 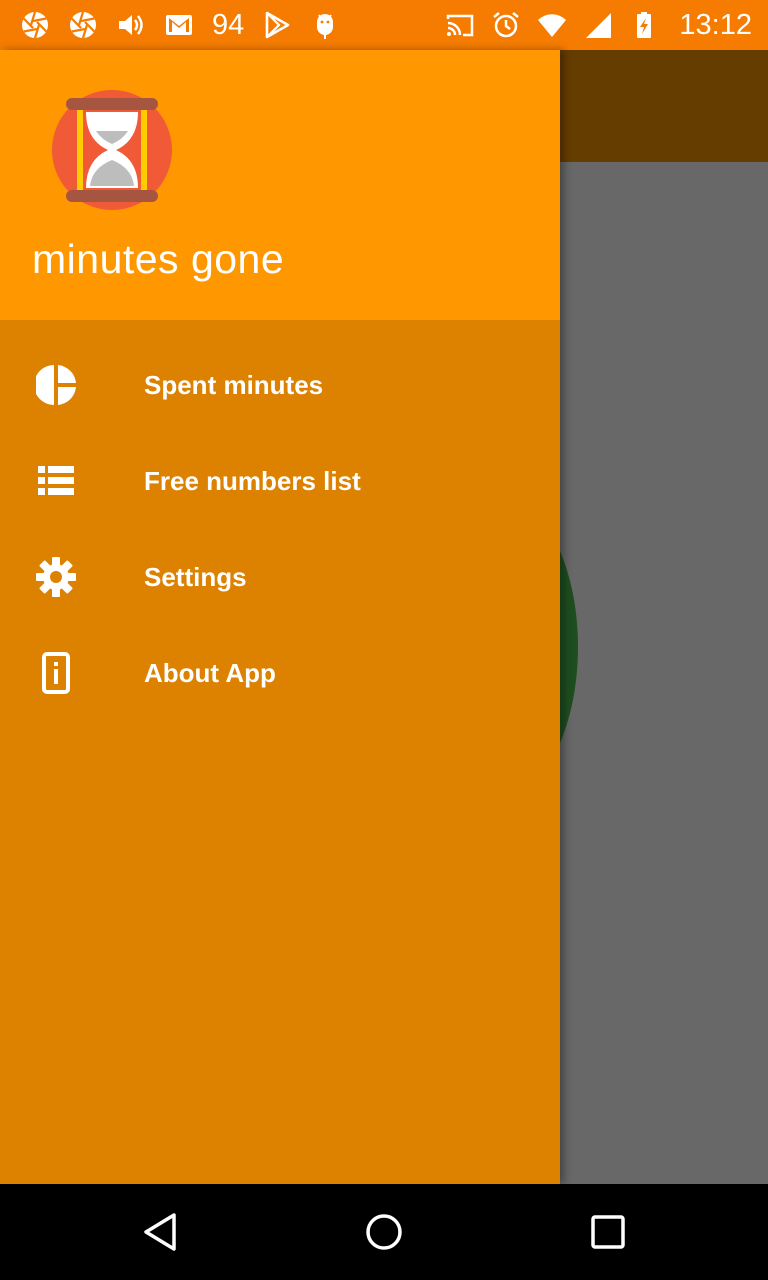 I want to click on back-button, so click(x=160, y=1232).